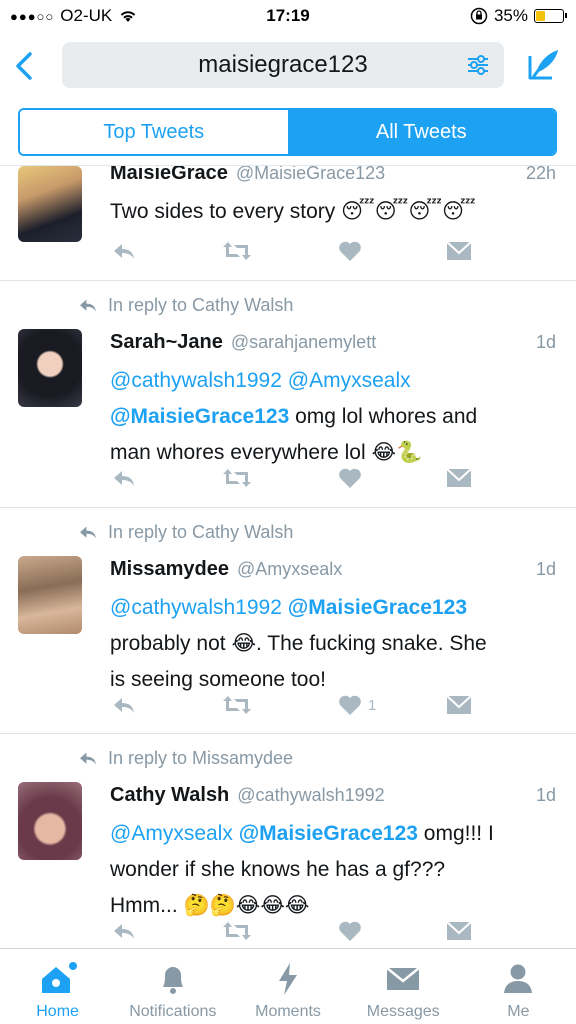 Image resolution: width=576 pixels, height=1024 pixels. What do you see at coordinates (238, 452) in the screenshot?
I see `tweet-text-content: man whores everywhere lol` at bounding box center [238, 452].